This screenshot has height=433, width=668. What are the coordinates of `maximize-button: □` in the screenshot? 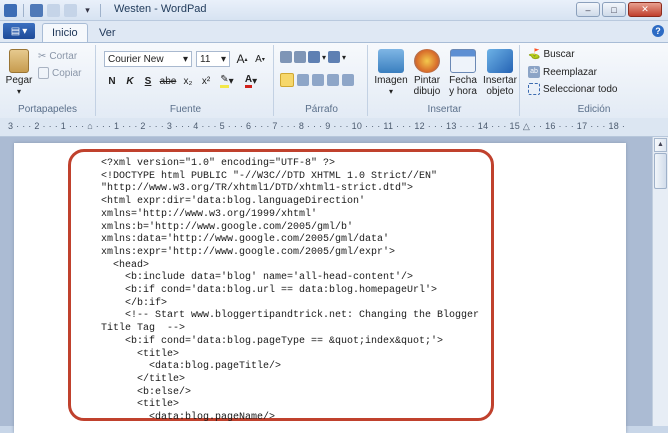 It's located at (614, 9).